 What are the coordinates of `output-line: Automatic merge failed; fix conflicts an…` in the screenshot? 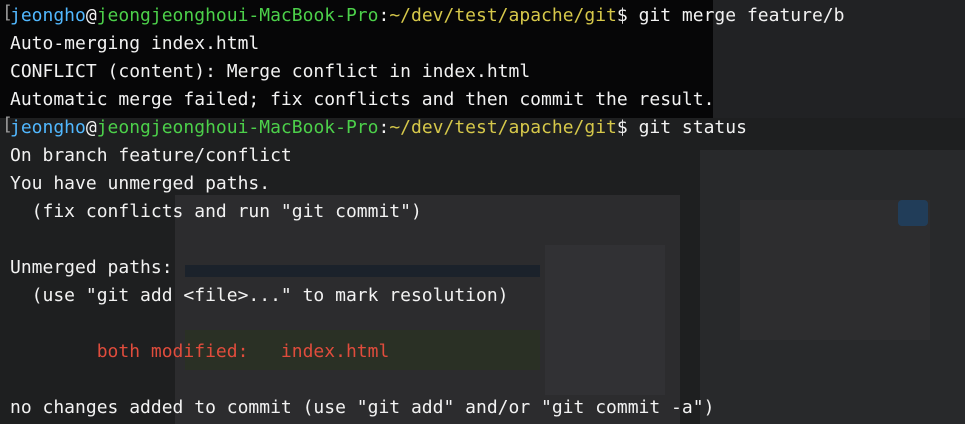 It's located at (487, 100).